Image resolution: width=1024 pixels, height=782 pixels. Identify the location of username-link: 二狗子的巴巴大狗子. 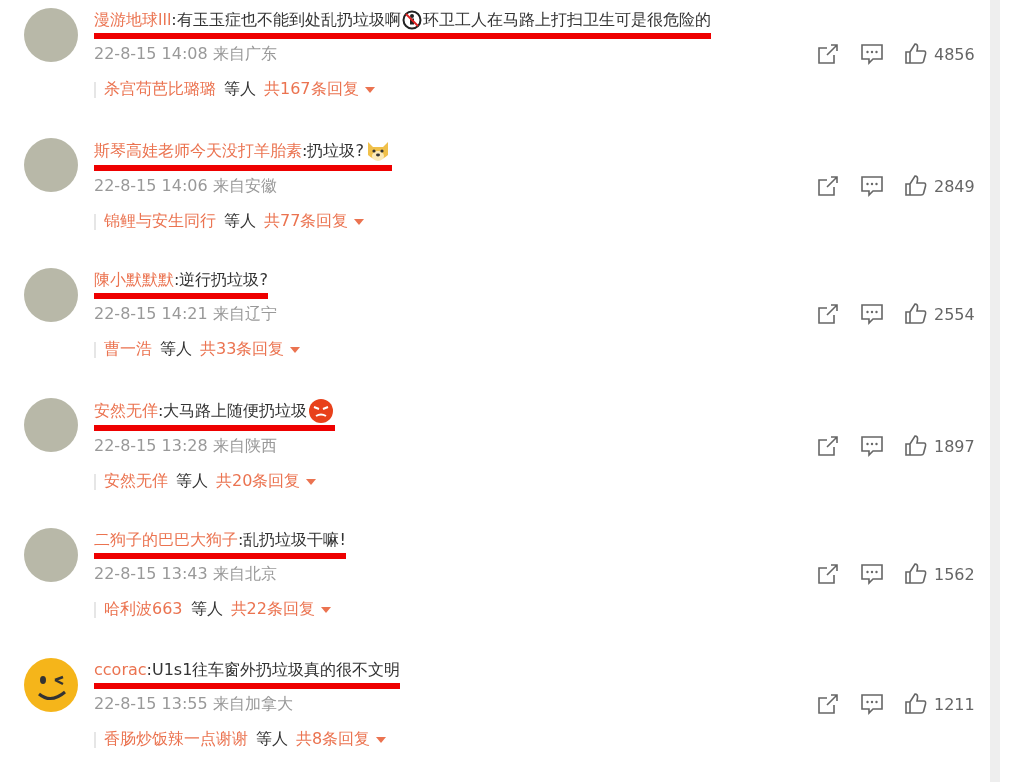
(166, 540).